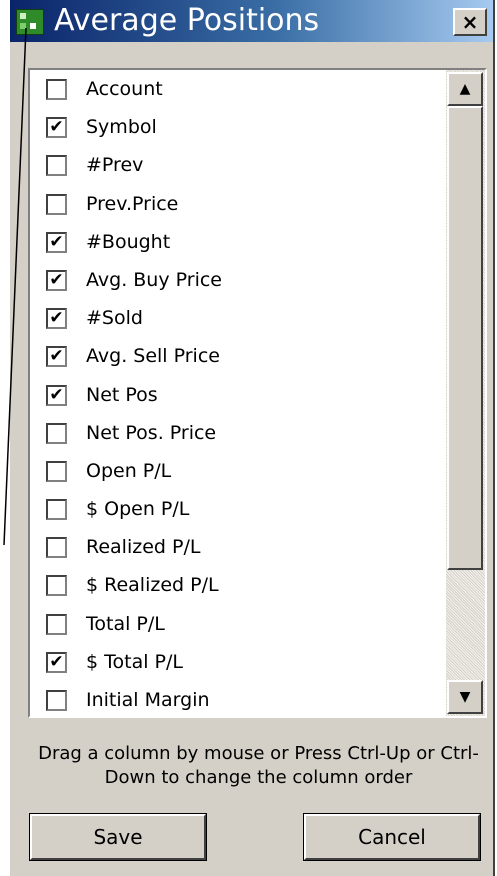 The image size is (497, 876). Describe the element at coordinates (238, 471) in the screenshot. I see `column-item: Open P/L` at that location.